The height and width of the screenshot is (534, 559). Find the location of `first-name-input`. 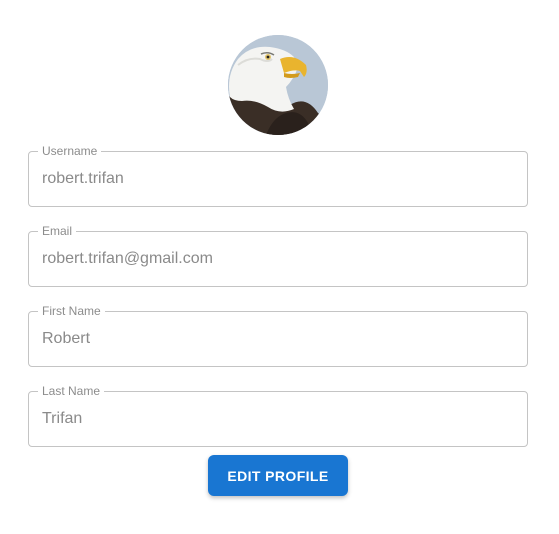

first-name-input is located at coordinates (277, 339).